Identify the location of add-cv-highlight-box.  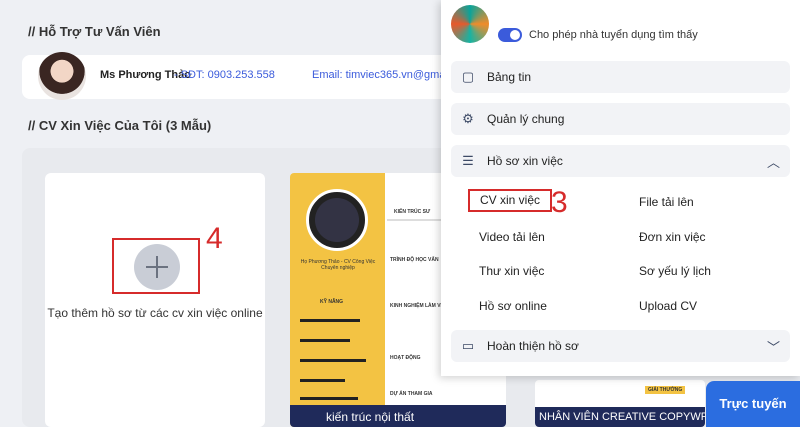
(156, 266).